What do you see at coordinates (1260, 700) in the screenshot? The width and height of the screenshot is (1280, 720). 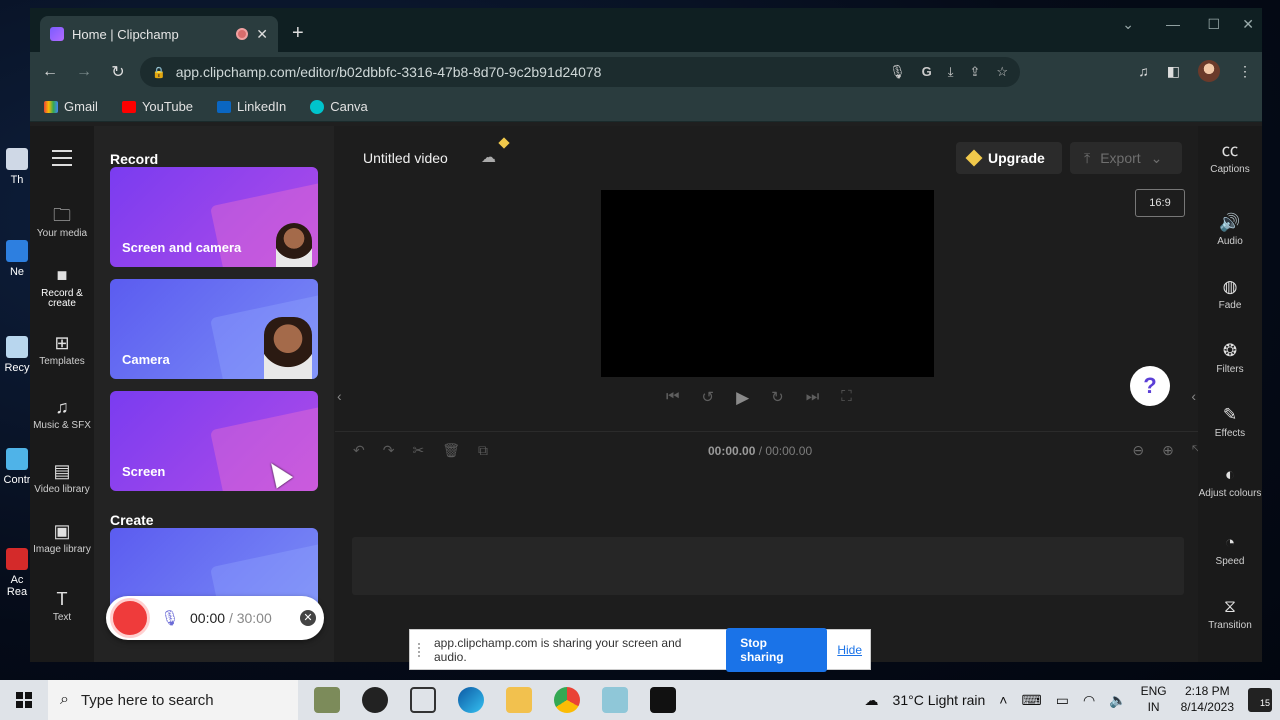 I see `notification-center-icon: 15` at bounding box center [1260, 700].